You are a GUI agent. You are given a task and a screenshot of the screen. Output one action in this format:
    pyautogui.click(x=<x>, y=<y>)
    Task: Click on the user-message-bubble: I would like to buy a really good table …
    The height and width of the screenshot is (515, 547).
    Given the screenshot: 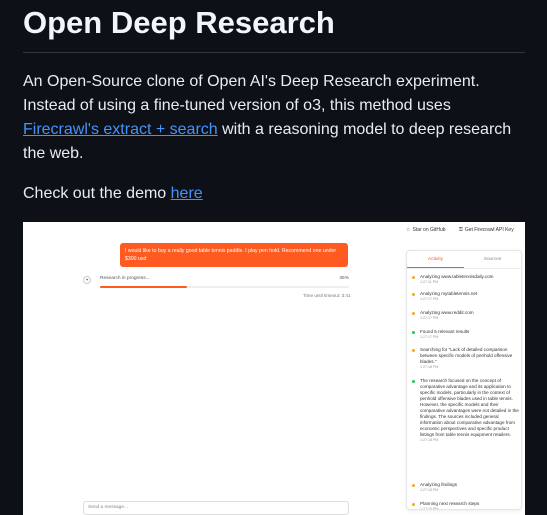 What is the action you would take?
    pyautogui.click(x=234, y=255)
    